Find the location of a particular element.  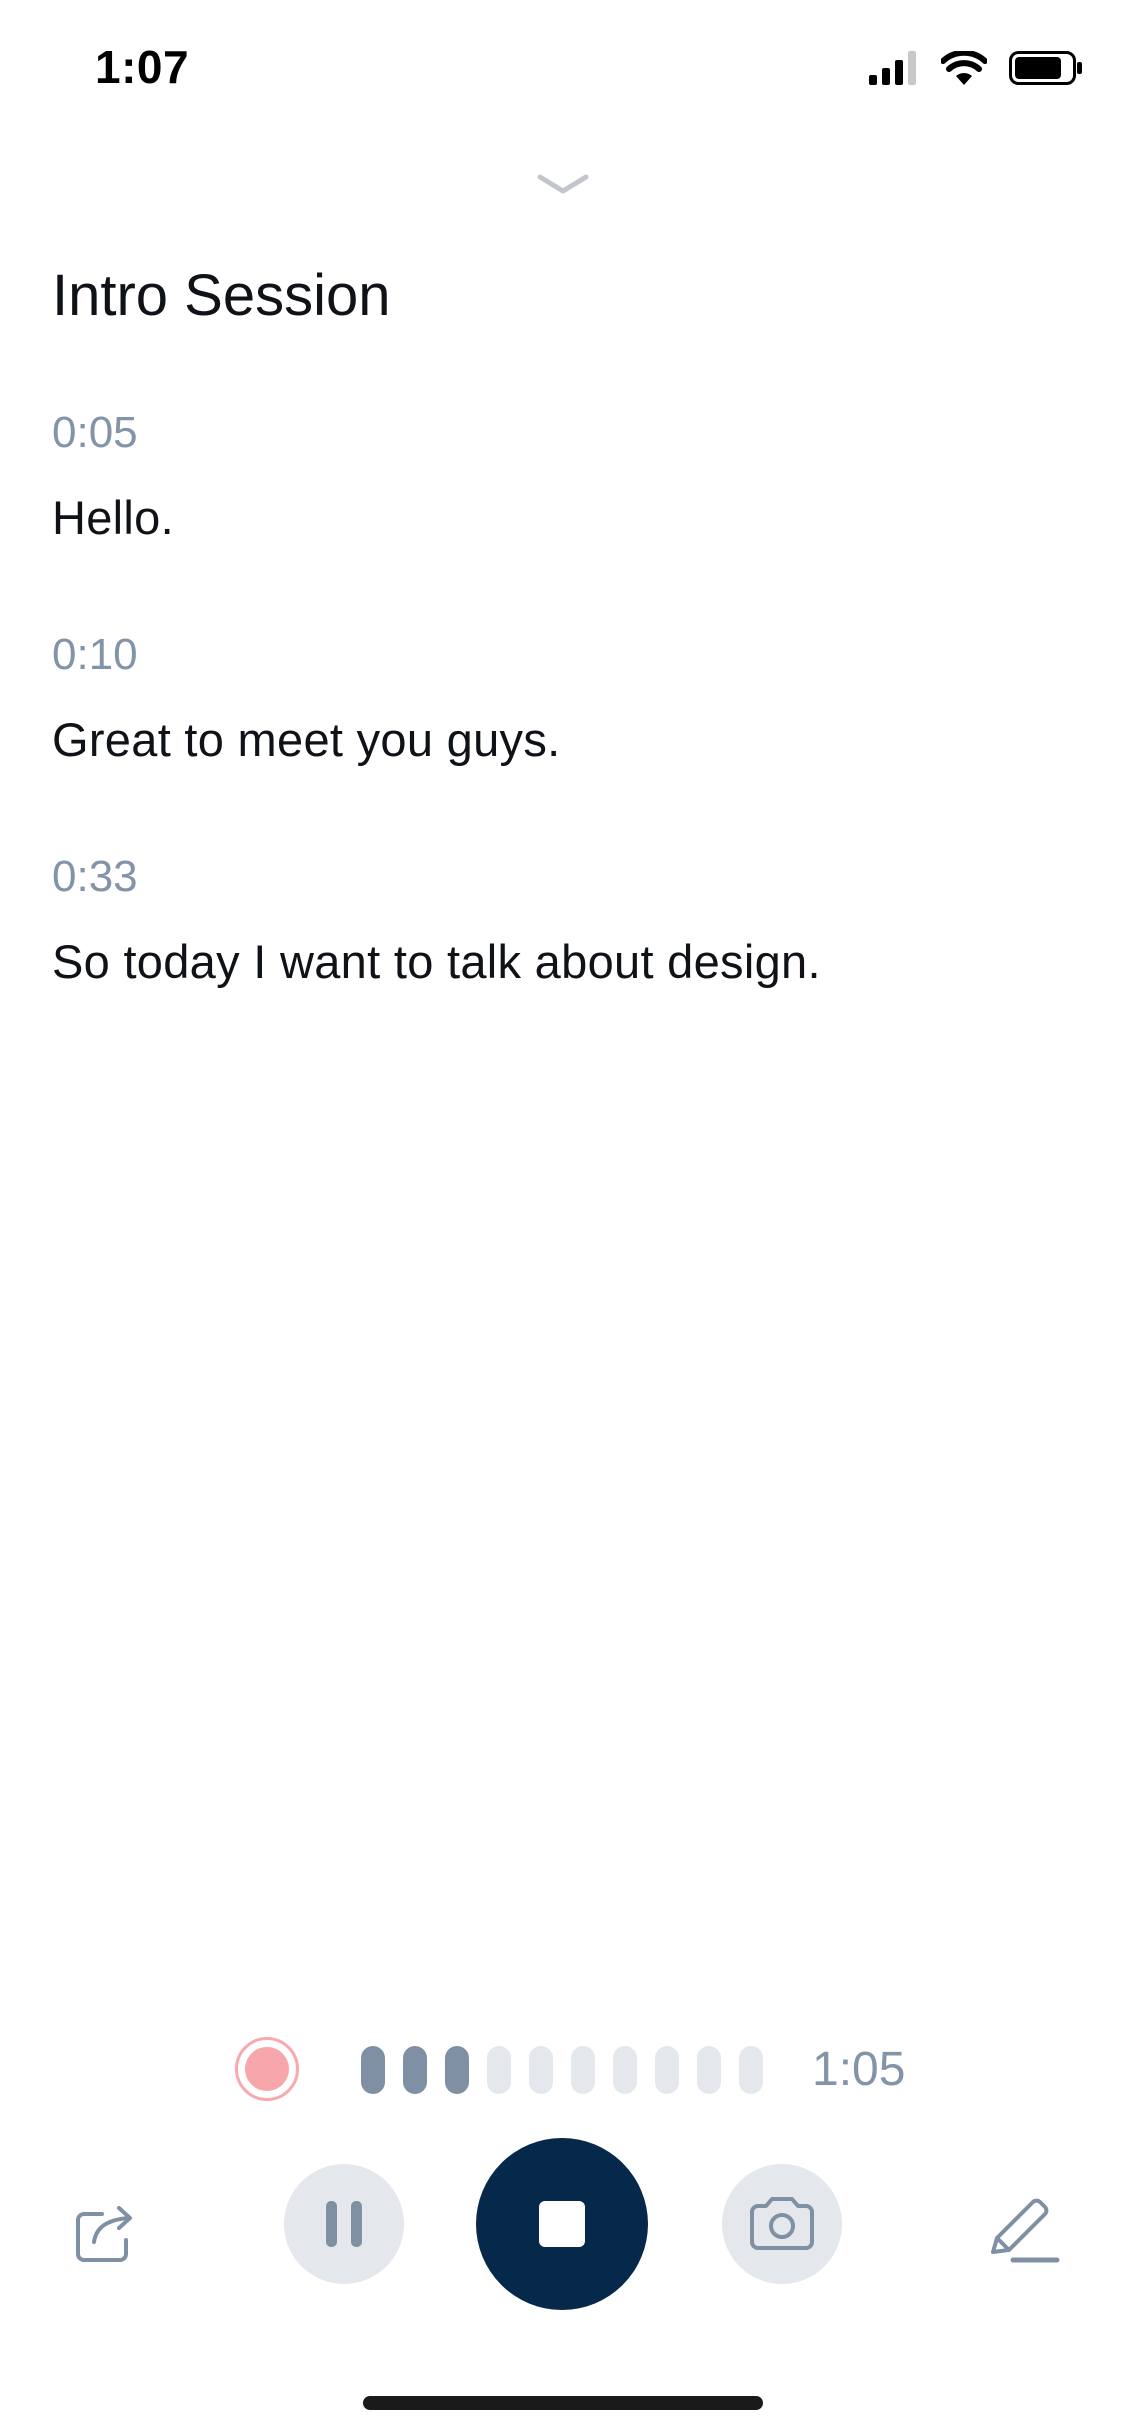

recording-strip: 1:05 is located at coordinates (562, 2069).